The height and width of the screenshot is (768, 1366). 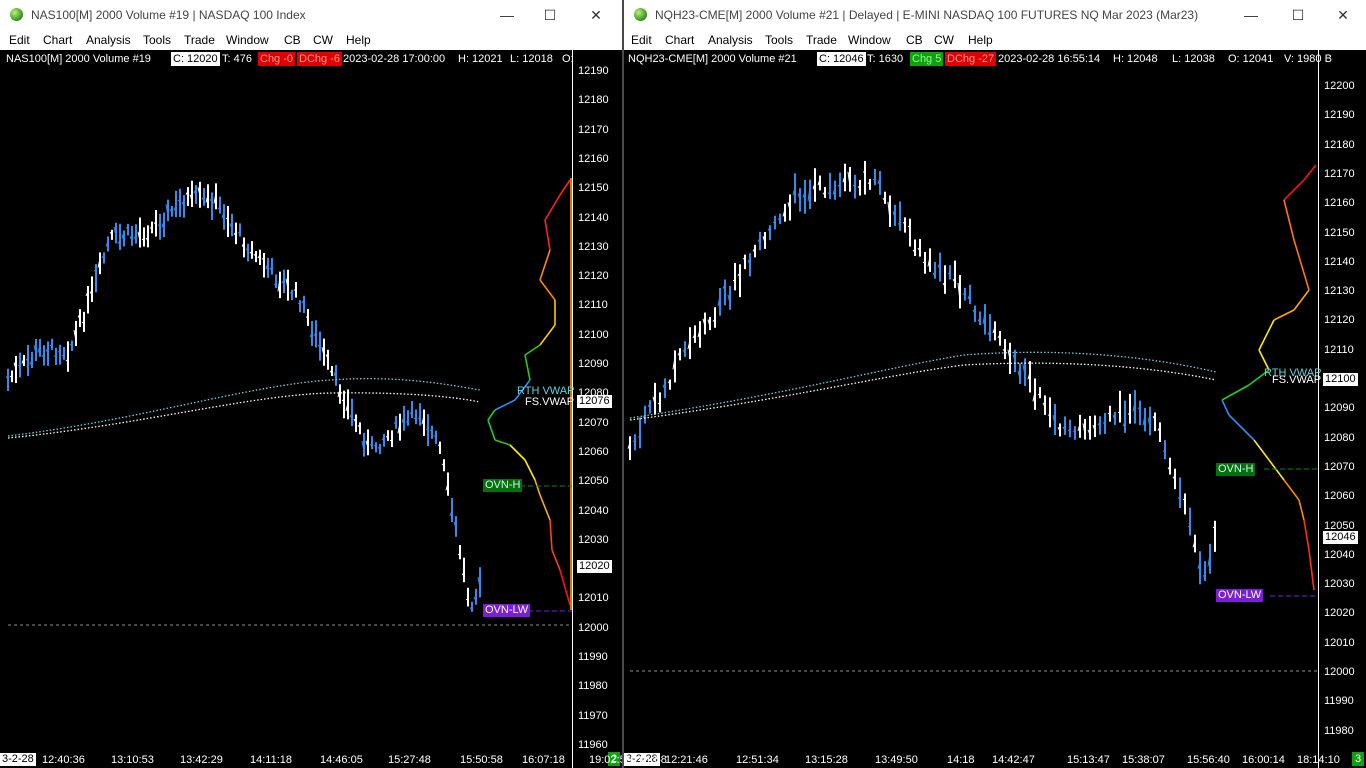 I want to click on price-tick-label: 12100, so click(x=593, y=334).